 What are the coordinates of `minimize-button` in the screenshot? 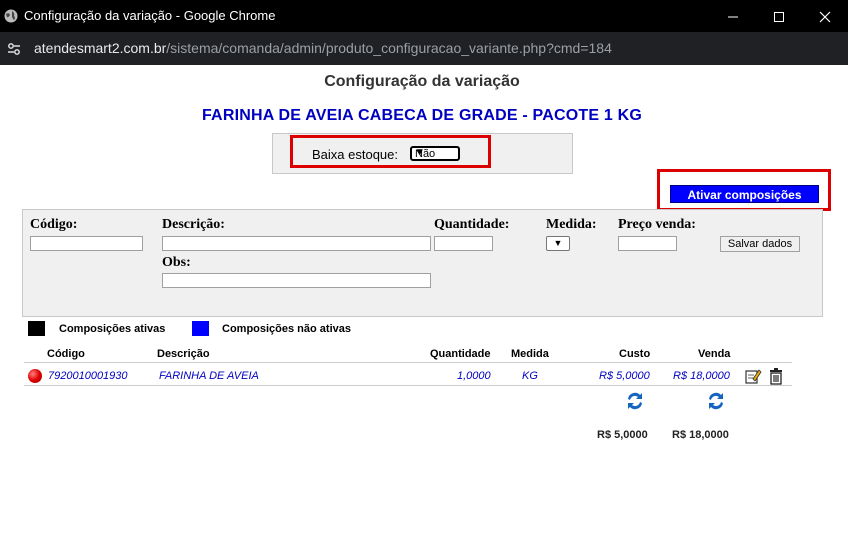 It's located at (733, 16).